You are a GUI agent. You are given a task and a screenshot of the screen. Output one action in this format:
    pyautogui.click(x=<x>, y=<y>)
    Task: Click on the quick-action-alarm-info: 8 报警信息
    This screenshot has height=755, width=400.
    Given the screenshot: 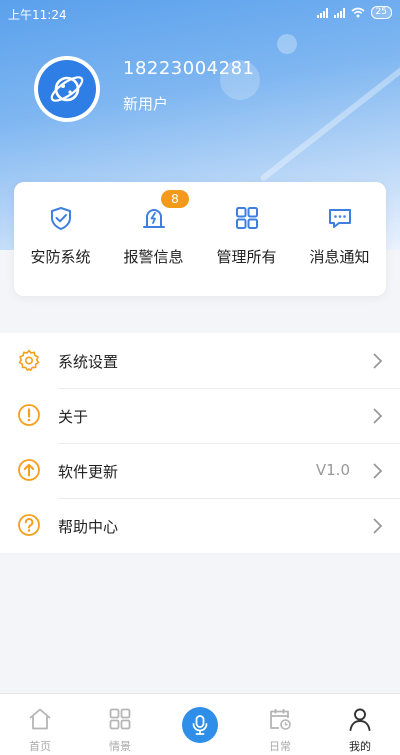 What is the action you would take?
    pyautogui.click(x=153, y=239)
    